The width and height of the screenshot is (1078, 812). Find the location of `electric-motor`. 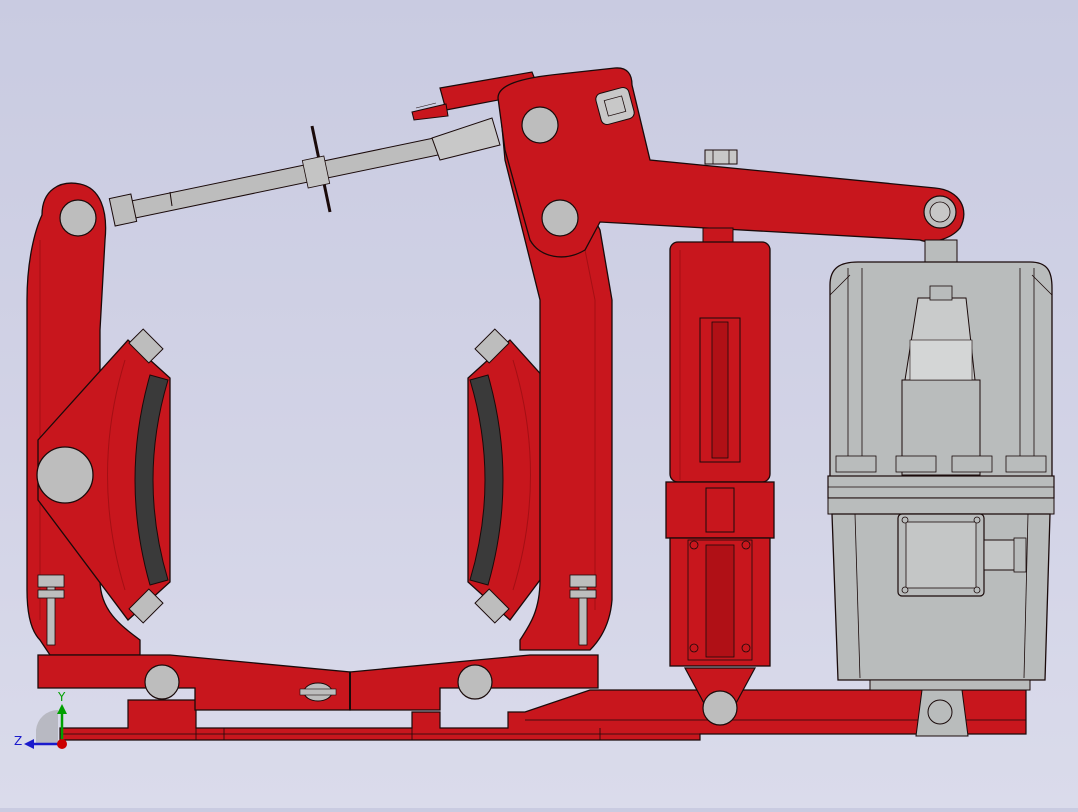

electric-motor is located at coordinates (941, 488).